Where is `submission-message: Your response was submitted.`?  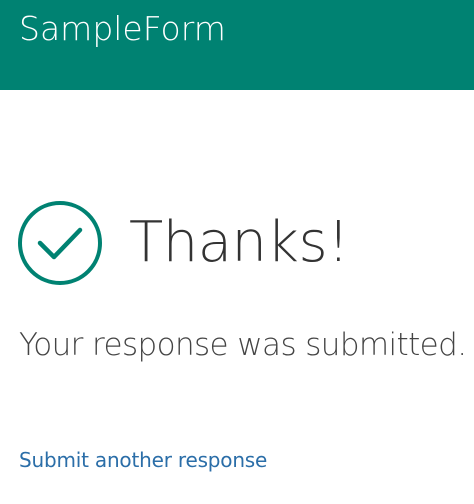 submission-message: Your response was submitted. is located at coordinates (243, 345).